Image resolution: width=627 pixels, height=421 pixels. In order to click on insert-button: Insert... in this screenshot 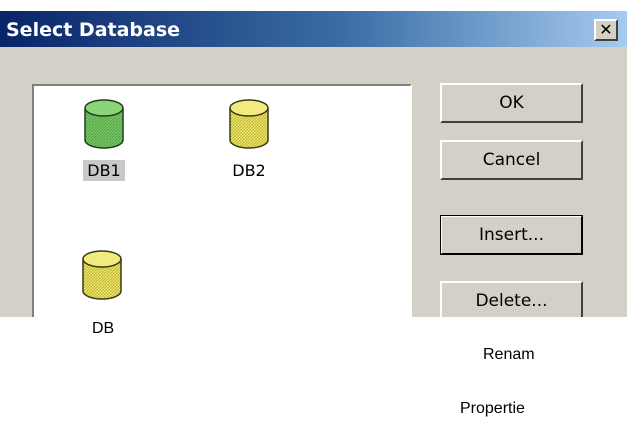, I will do `click(511, 235)`.